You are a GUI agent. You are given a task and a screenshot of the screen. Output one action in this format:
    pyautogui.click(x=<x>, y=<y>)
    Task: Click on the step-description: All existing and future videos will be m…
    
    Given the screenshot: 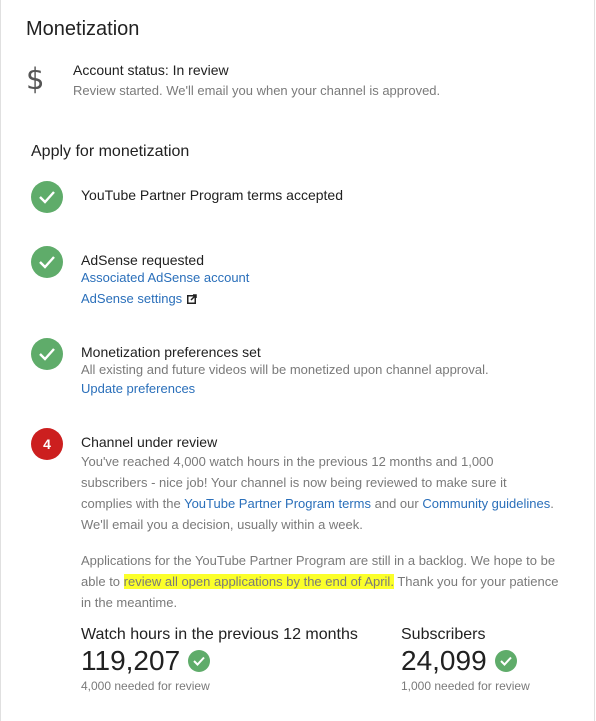 What is the action you would take?
    pyautogui.click(x=285, y=369)
    